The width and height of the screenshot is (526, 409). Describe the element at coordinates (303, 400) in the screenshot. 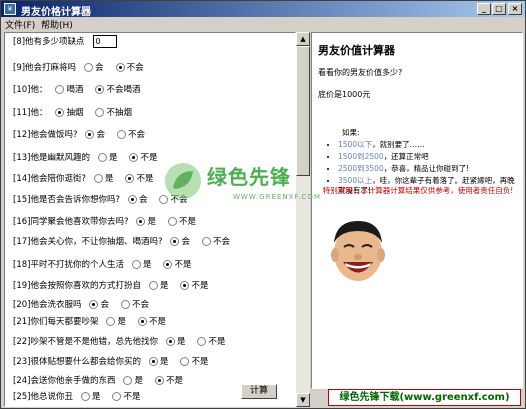

I see `scroll-down-icon: ▼` at that location.